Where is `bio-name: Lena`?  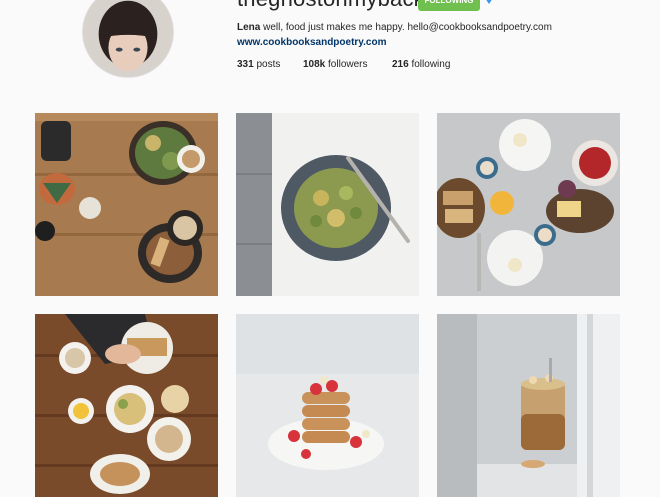 bio-name: Lena is located at coordinates (249, 27).